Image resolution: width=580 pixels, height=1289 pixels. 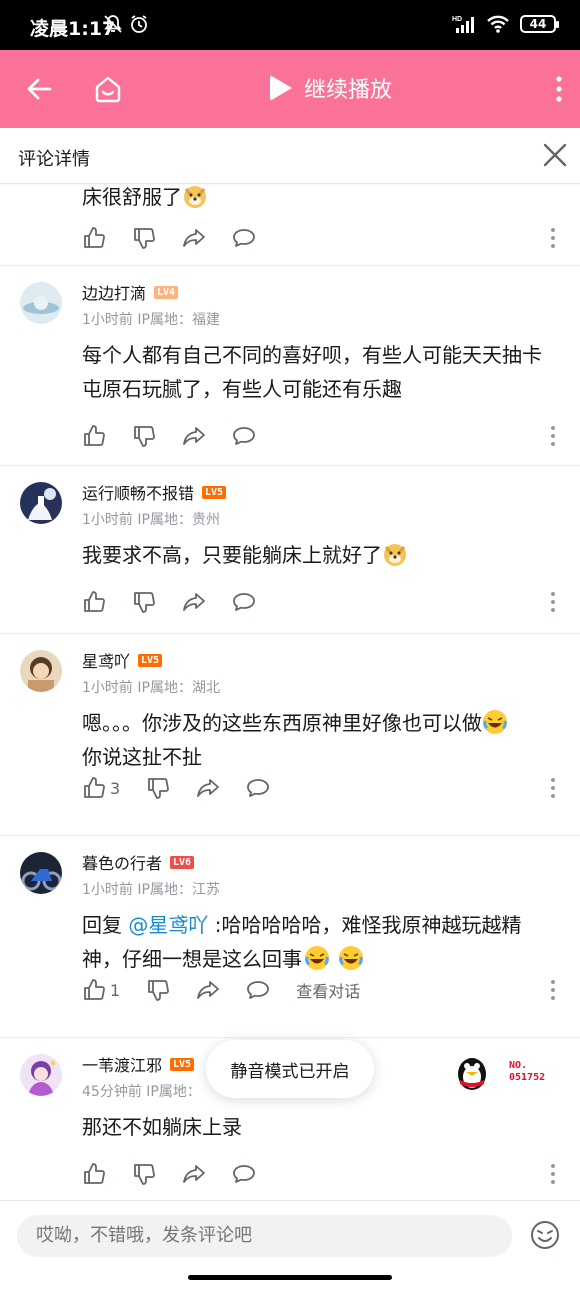 I want to click on alarm-icon, so click(x=139, y=24).